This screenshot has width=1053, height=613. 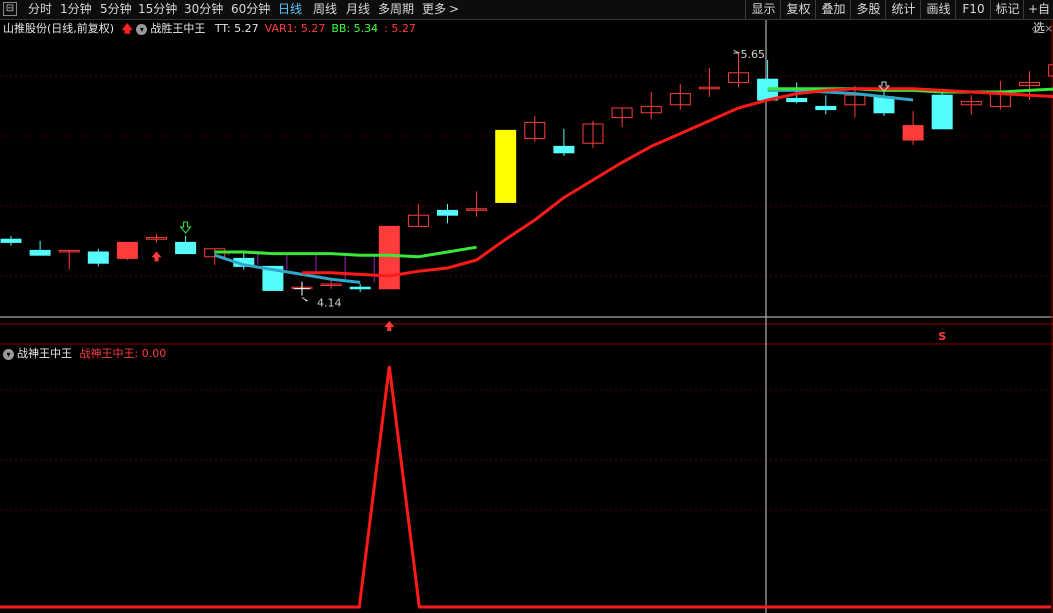 What do you see at coordinates (440, 9) in the screenshot?
I see `period-tab: 更多 >` at bounding box center [440, 9].